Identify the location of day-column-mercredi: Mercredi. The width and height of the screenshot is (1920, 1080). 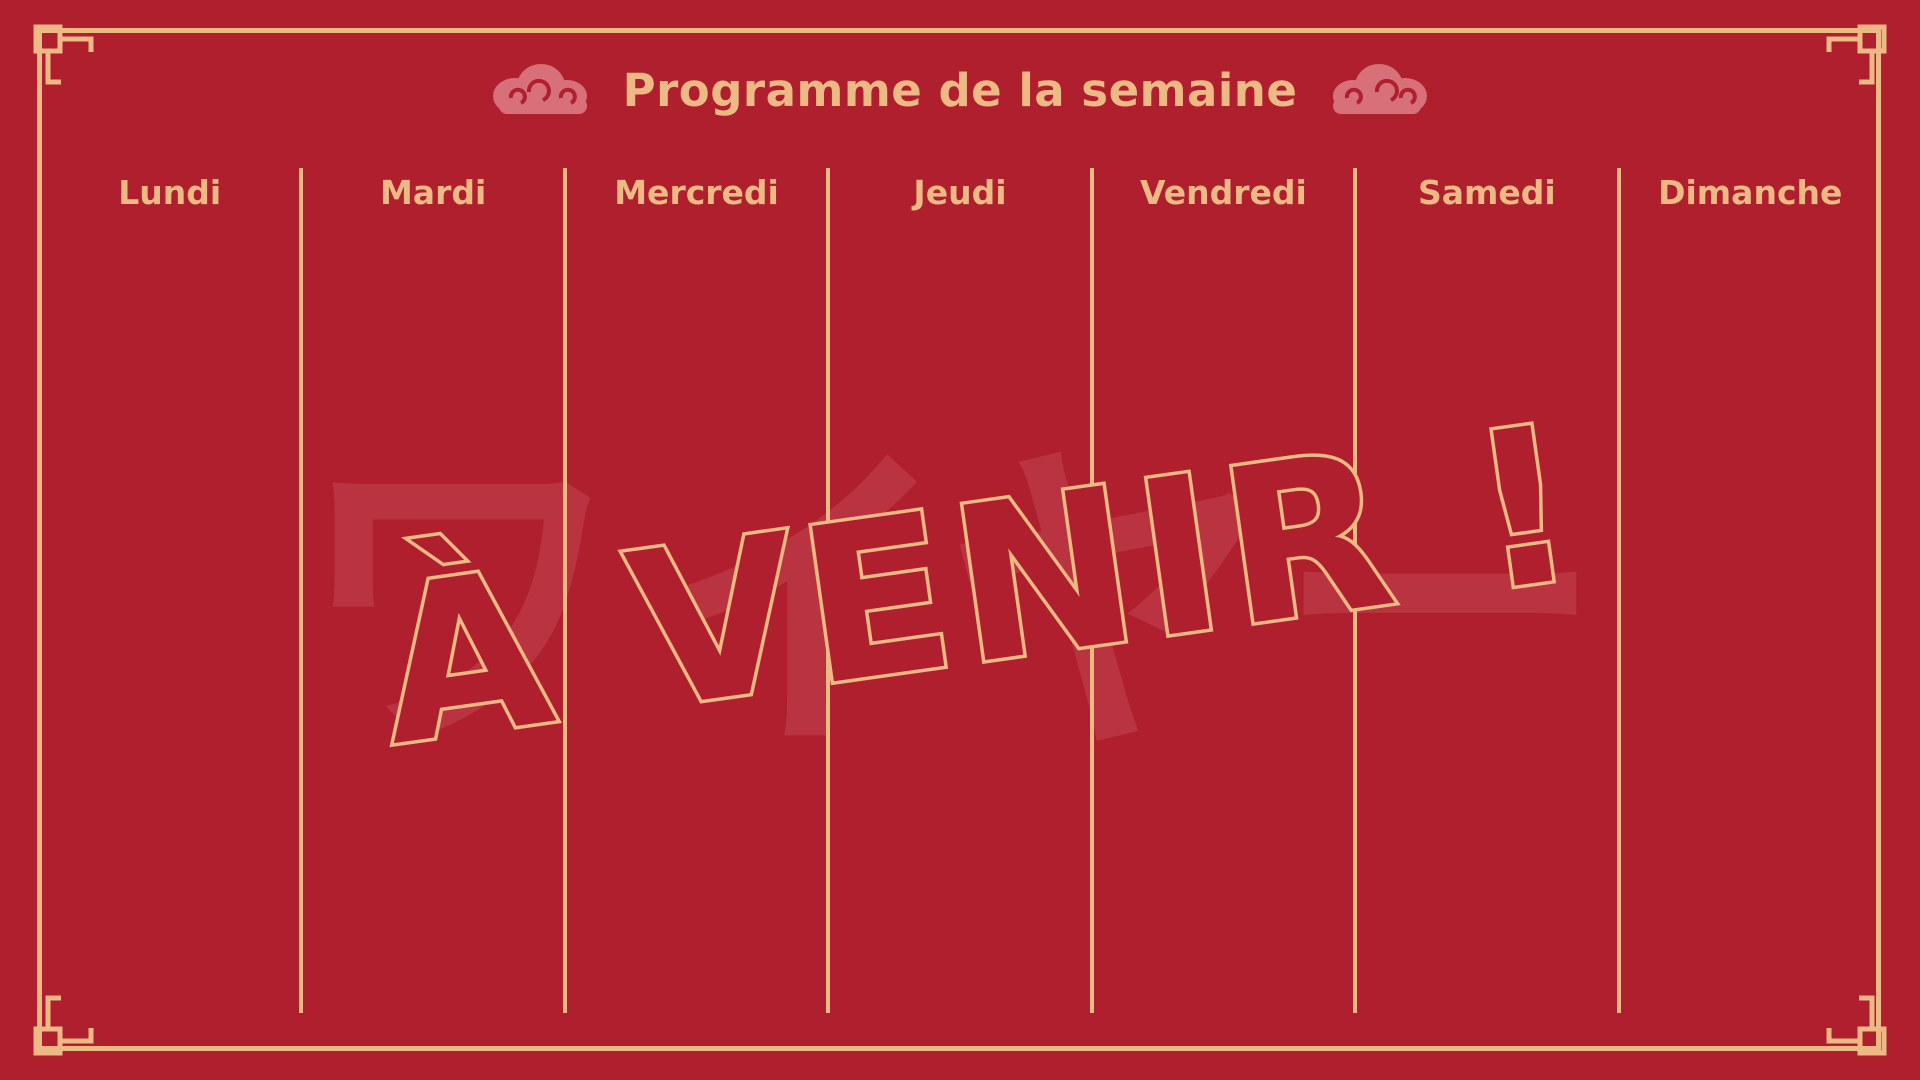
(694, 590).